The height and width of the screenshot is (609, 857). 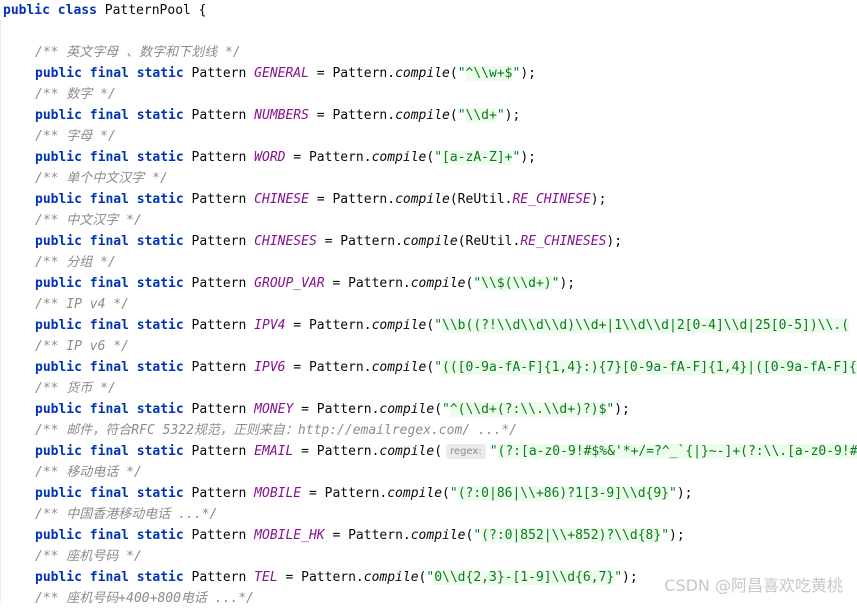 What do you see at coordinates (126, 514) in the screenshot?
I see `code-line: /** 中国香港移动电话 ...*/` at bounding box center [126, 514].